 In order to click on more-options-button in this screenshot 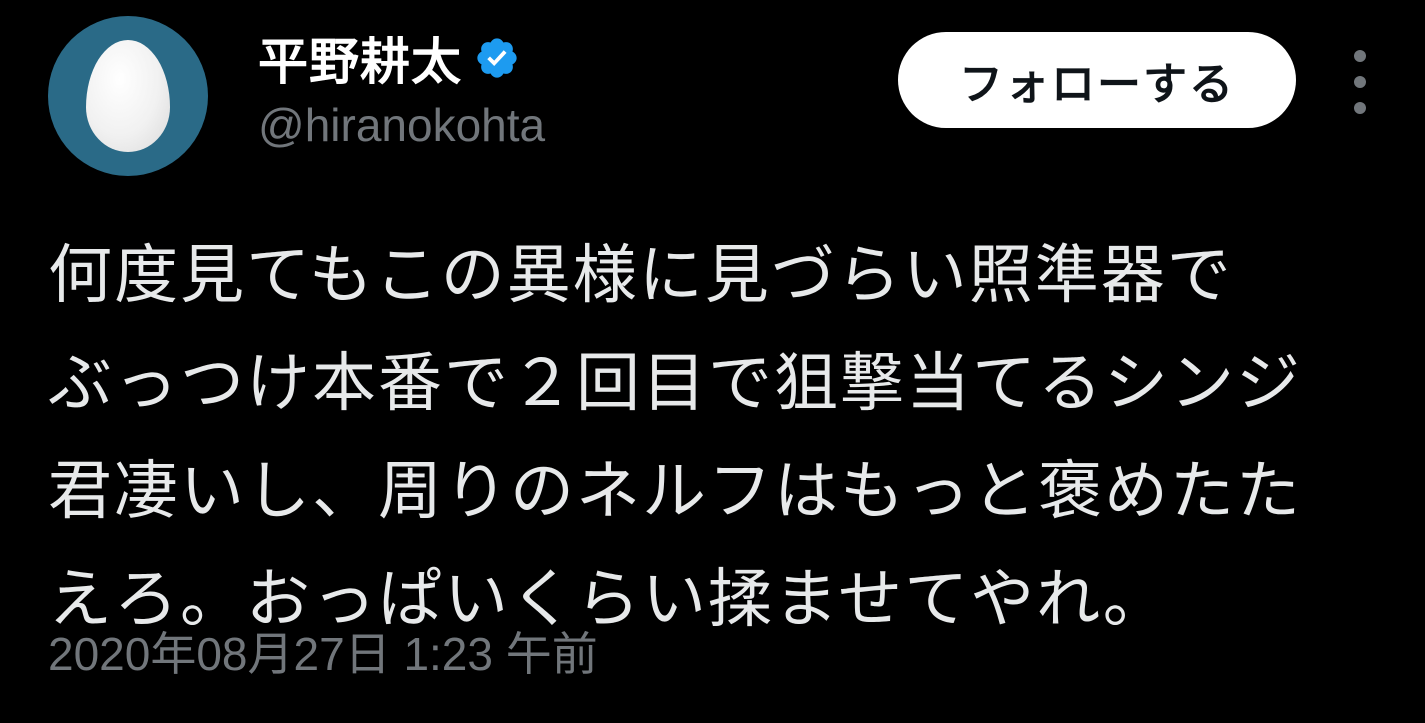, I will do `click(1360, 82)`.